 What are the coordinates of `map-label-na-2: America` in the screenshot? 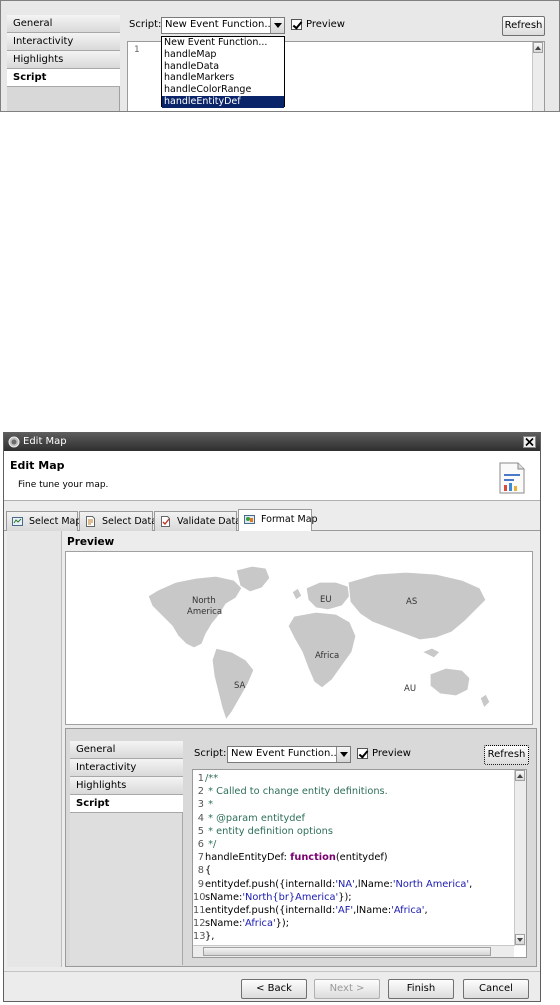 It's located at (204, 612).